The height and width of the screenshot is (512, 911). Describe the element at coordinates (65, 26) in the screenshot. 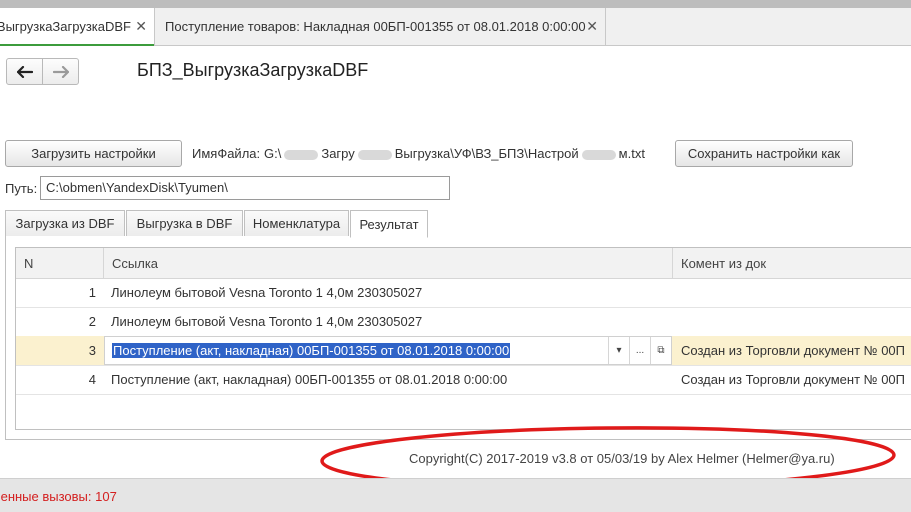

I see `tab-label: ВыгрузкаЗагрузкаDBF` at that location.